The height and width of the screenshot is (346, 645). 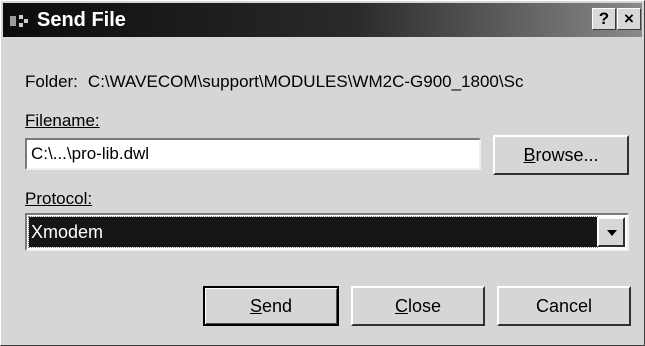 What do you see at coordinates (255, 306) in the screenshot?
I see `send-mnemonic: S` at bounding box center [255, 306].